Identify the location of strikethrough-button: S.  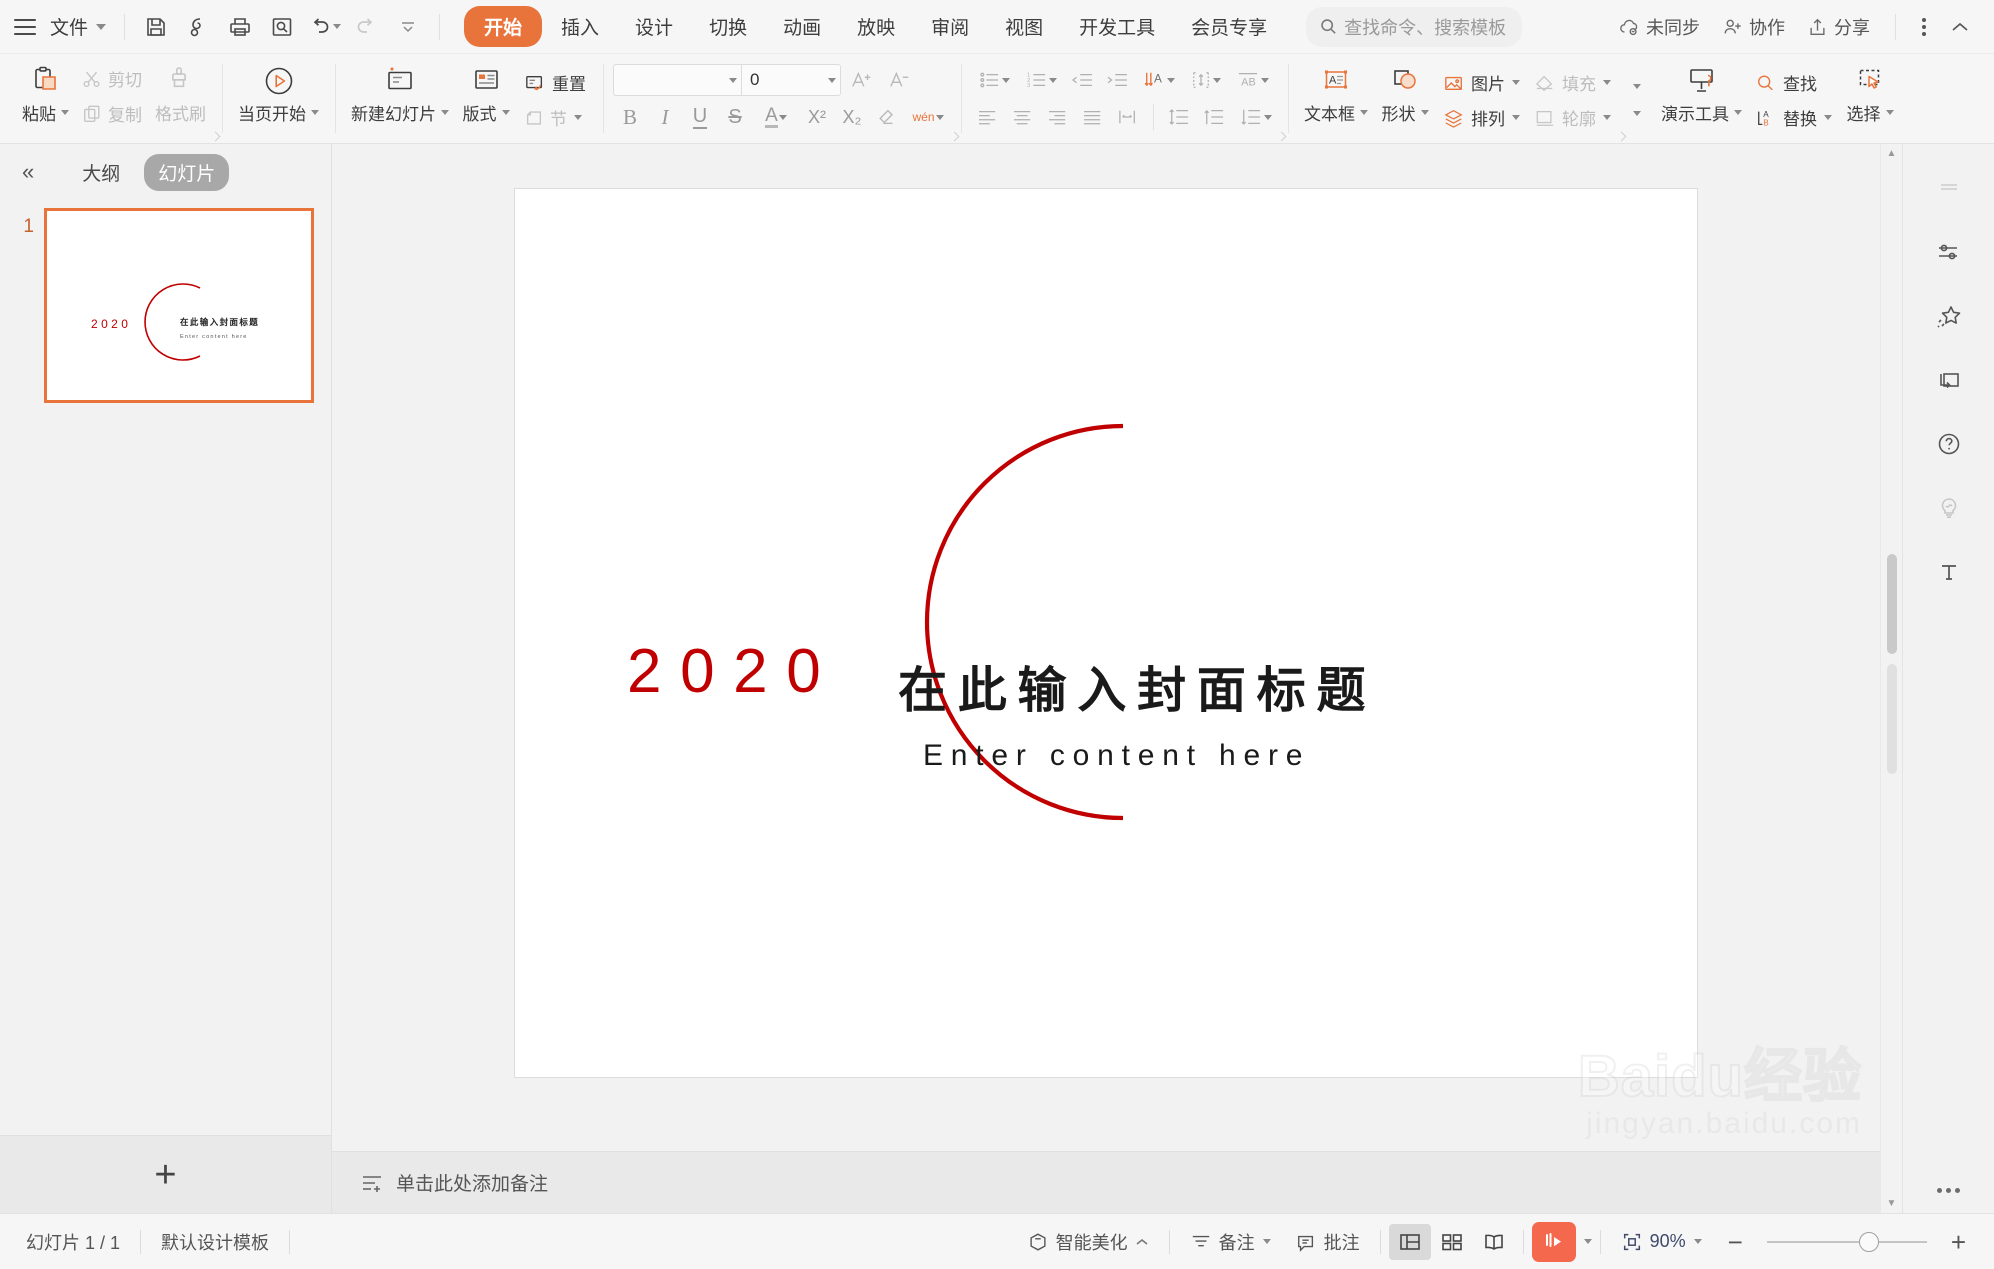
(735, 117).